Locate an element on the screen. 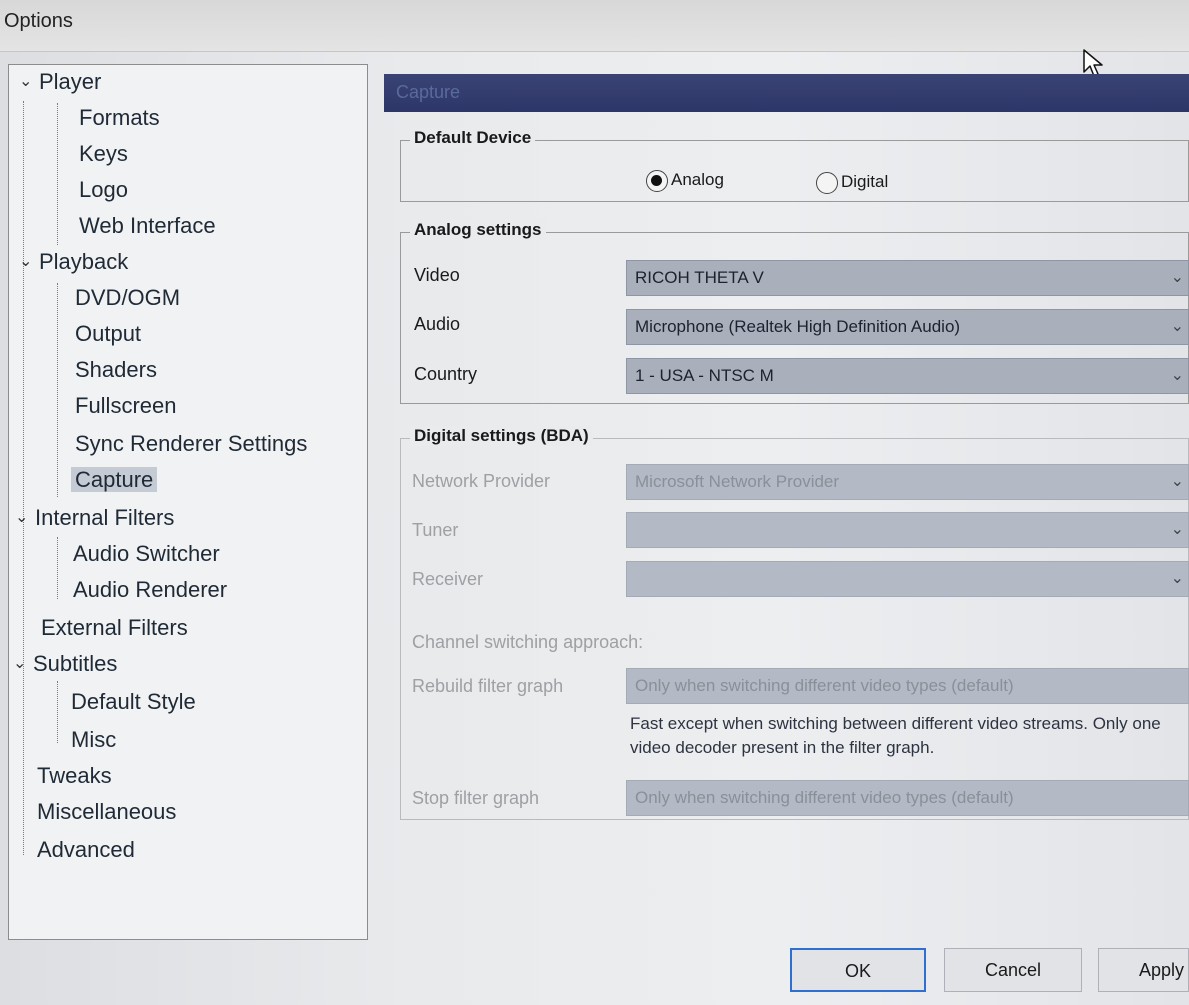 This screenshot has width=1189, height=1005. video-device-select: RICOH THETA V ⌄ is located at coordinates (907, 278).